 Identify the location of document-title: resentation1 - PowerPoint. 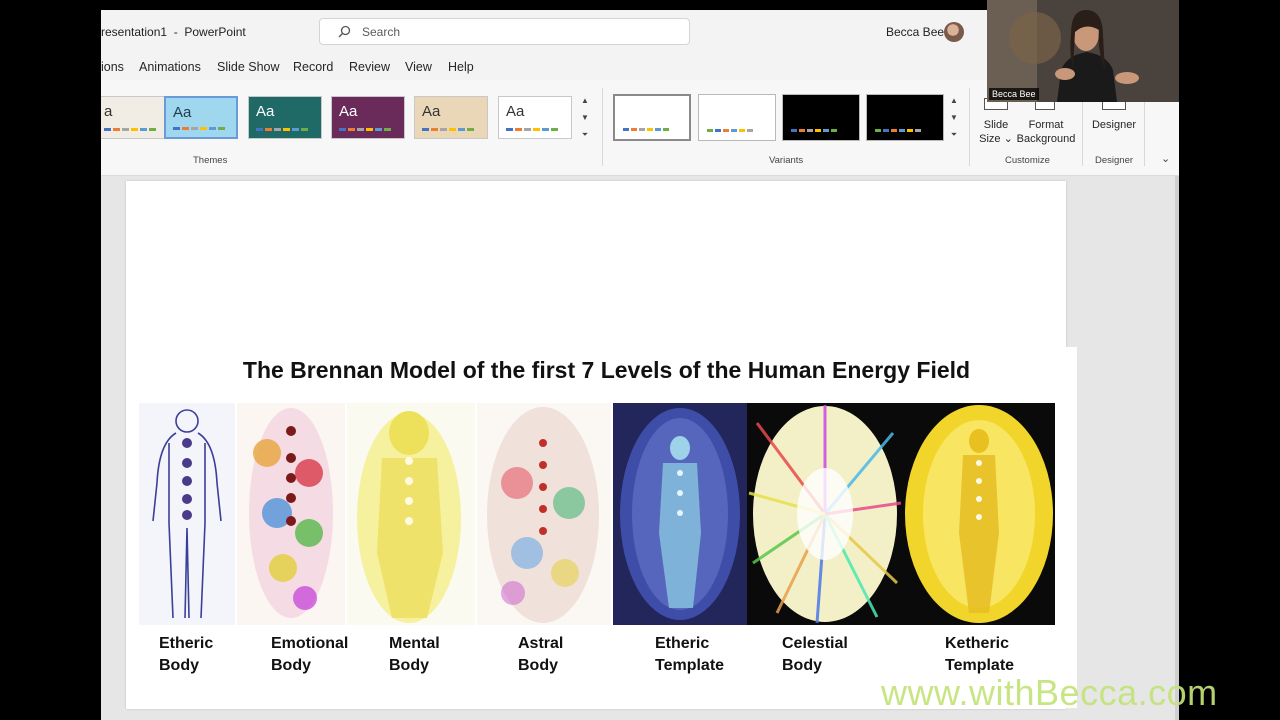
(173, 32).